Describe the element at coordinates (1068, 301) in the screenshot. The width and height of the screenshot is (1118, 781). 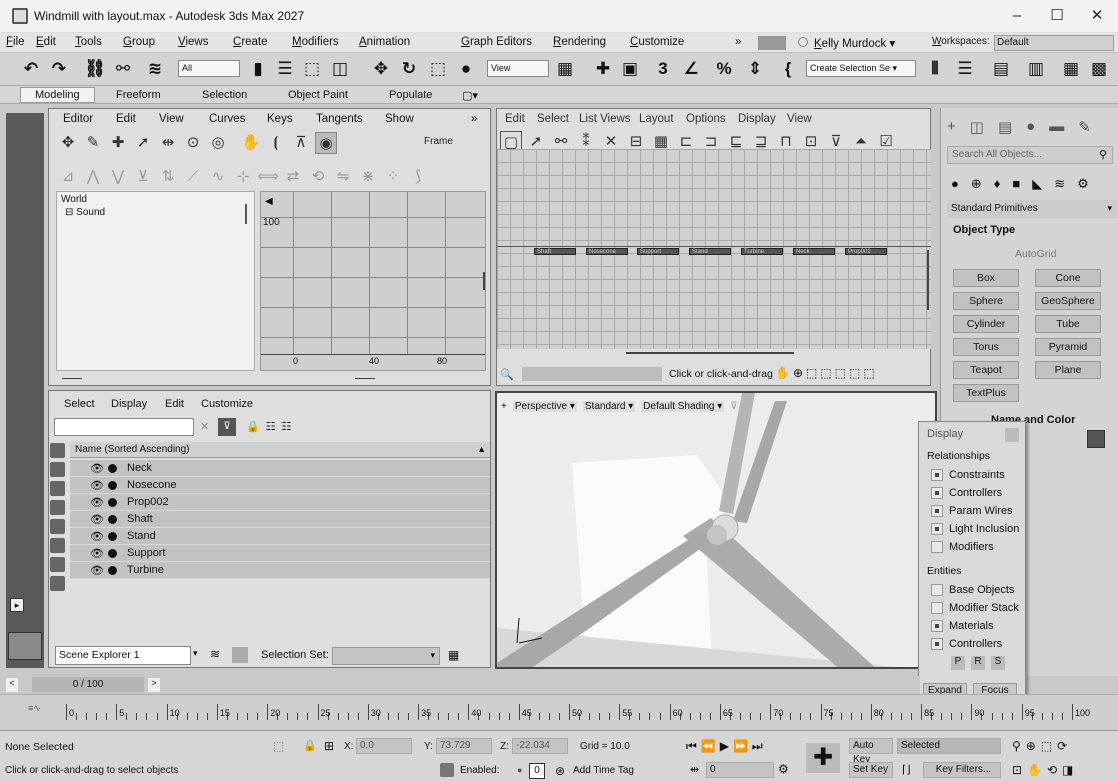
I see `geosphere-button: GeoSphere` at that location.